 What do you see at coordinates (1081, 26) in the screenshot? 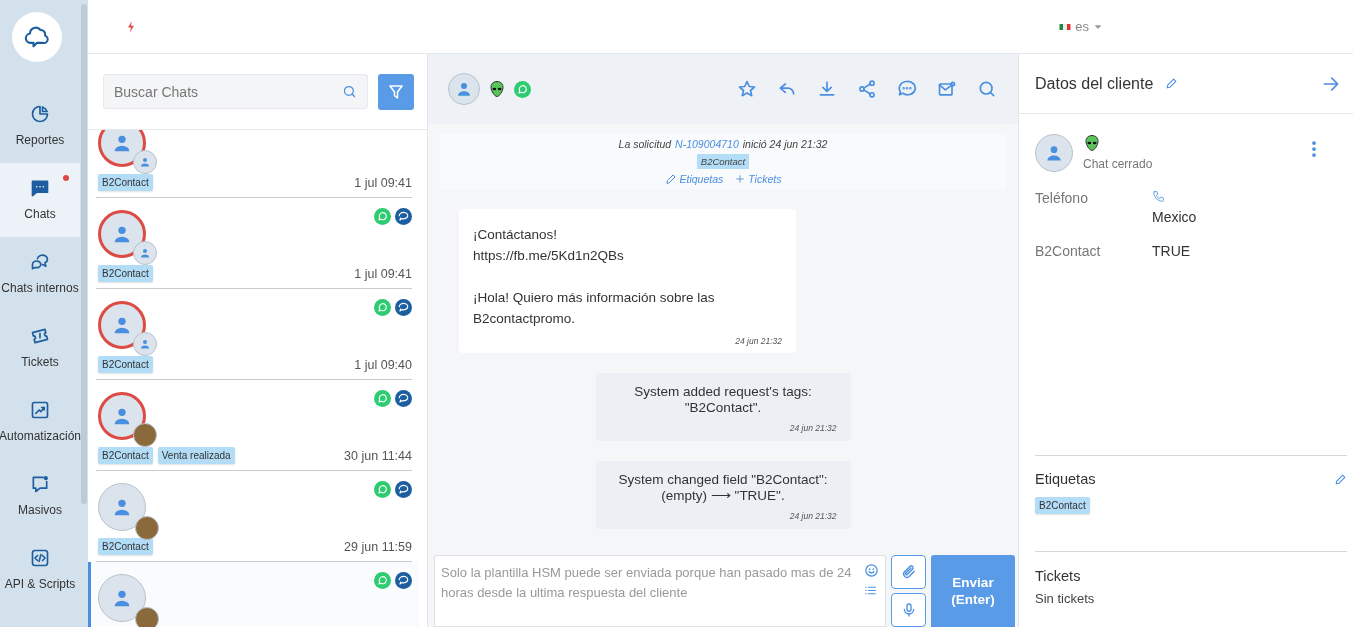
I see `language-selector: es` at bounding box center [1081, 26].